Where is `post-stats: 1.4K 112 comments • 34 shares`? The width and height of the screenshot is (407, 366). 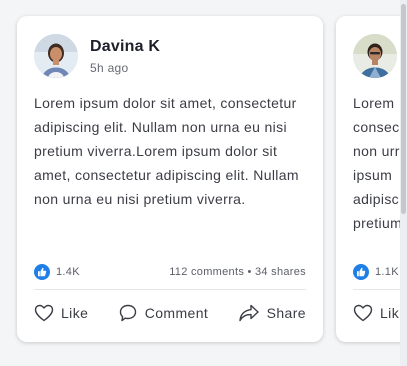
post-stats: 1.4K 112 comments • 34 shares is located at coordinates (170, 272).